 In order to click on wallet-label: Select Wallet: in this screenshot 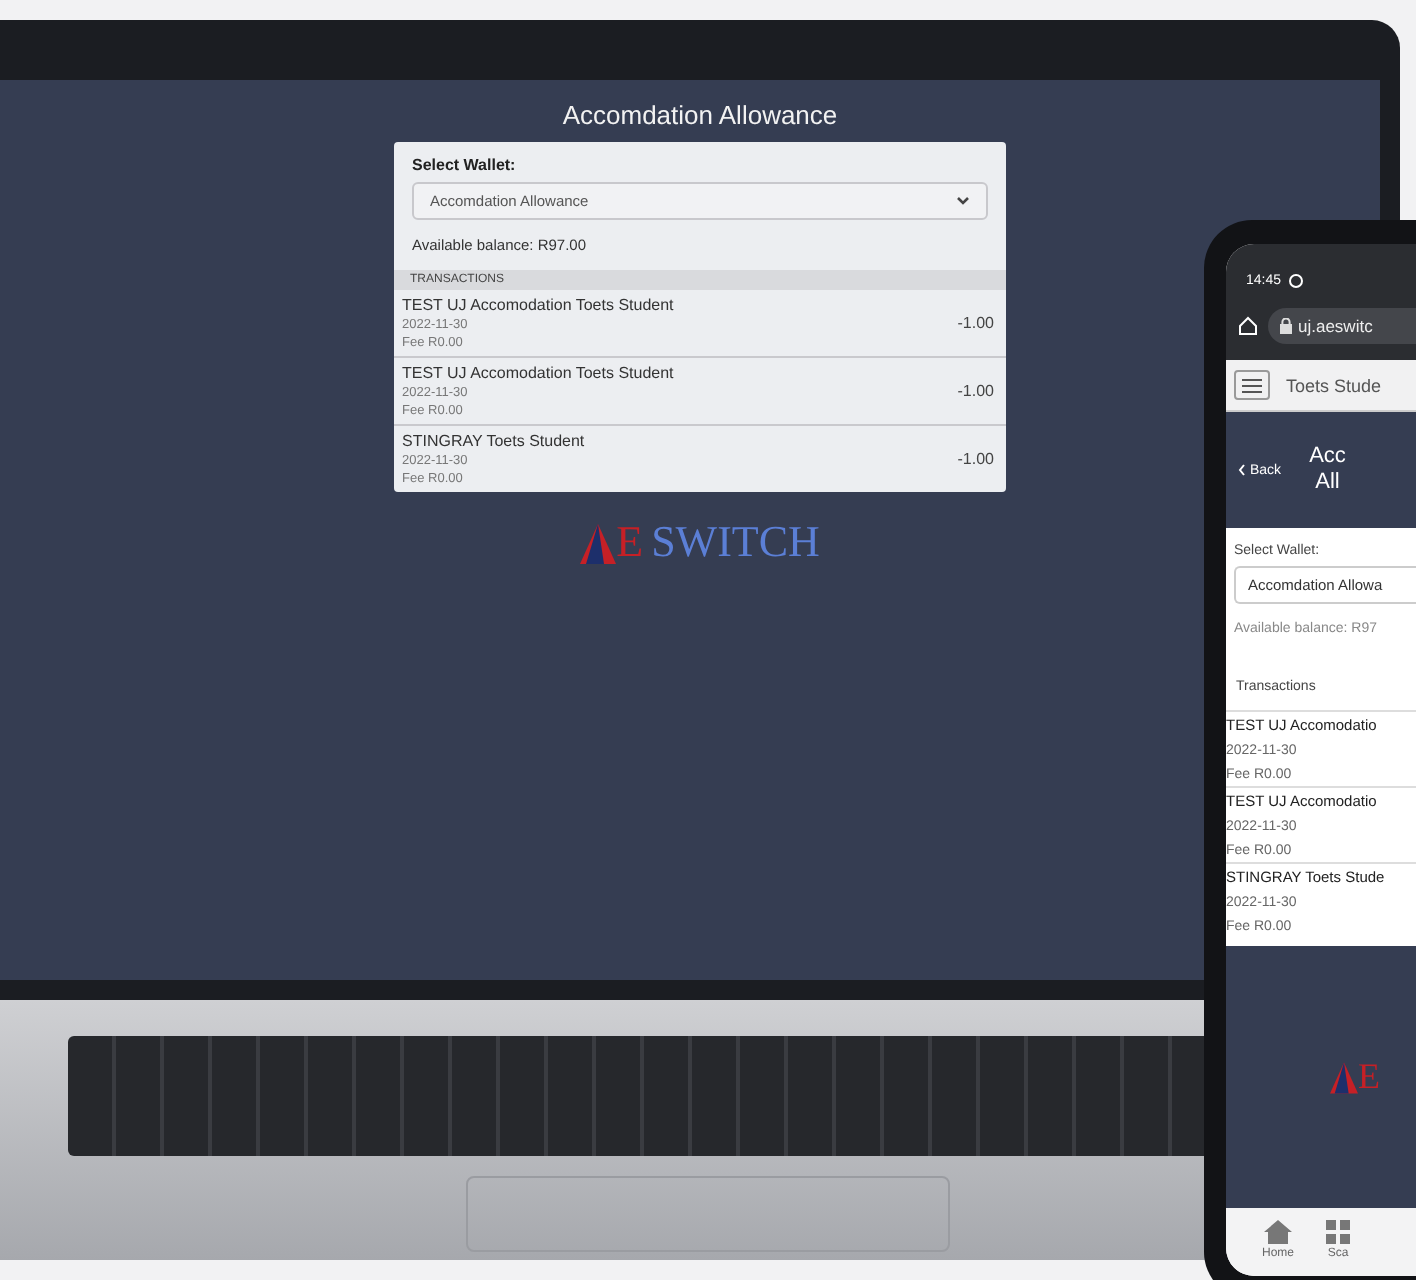, I will do `click(465, 165)`.